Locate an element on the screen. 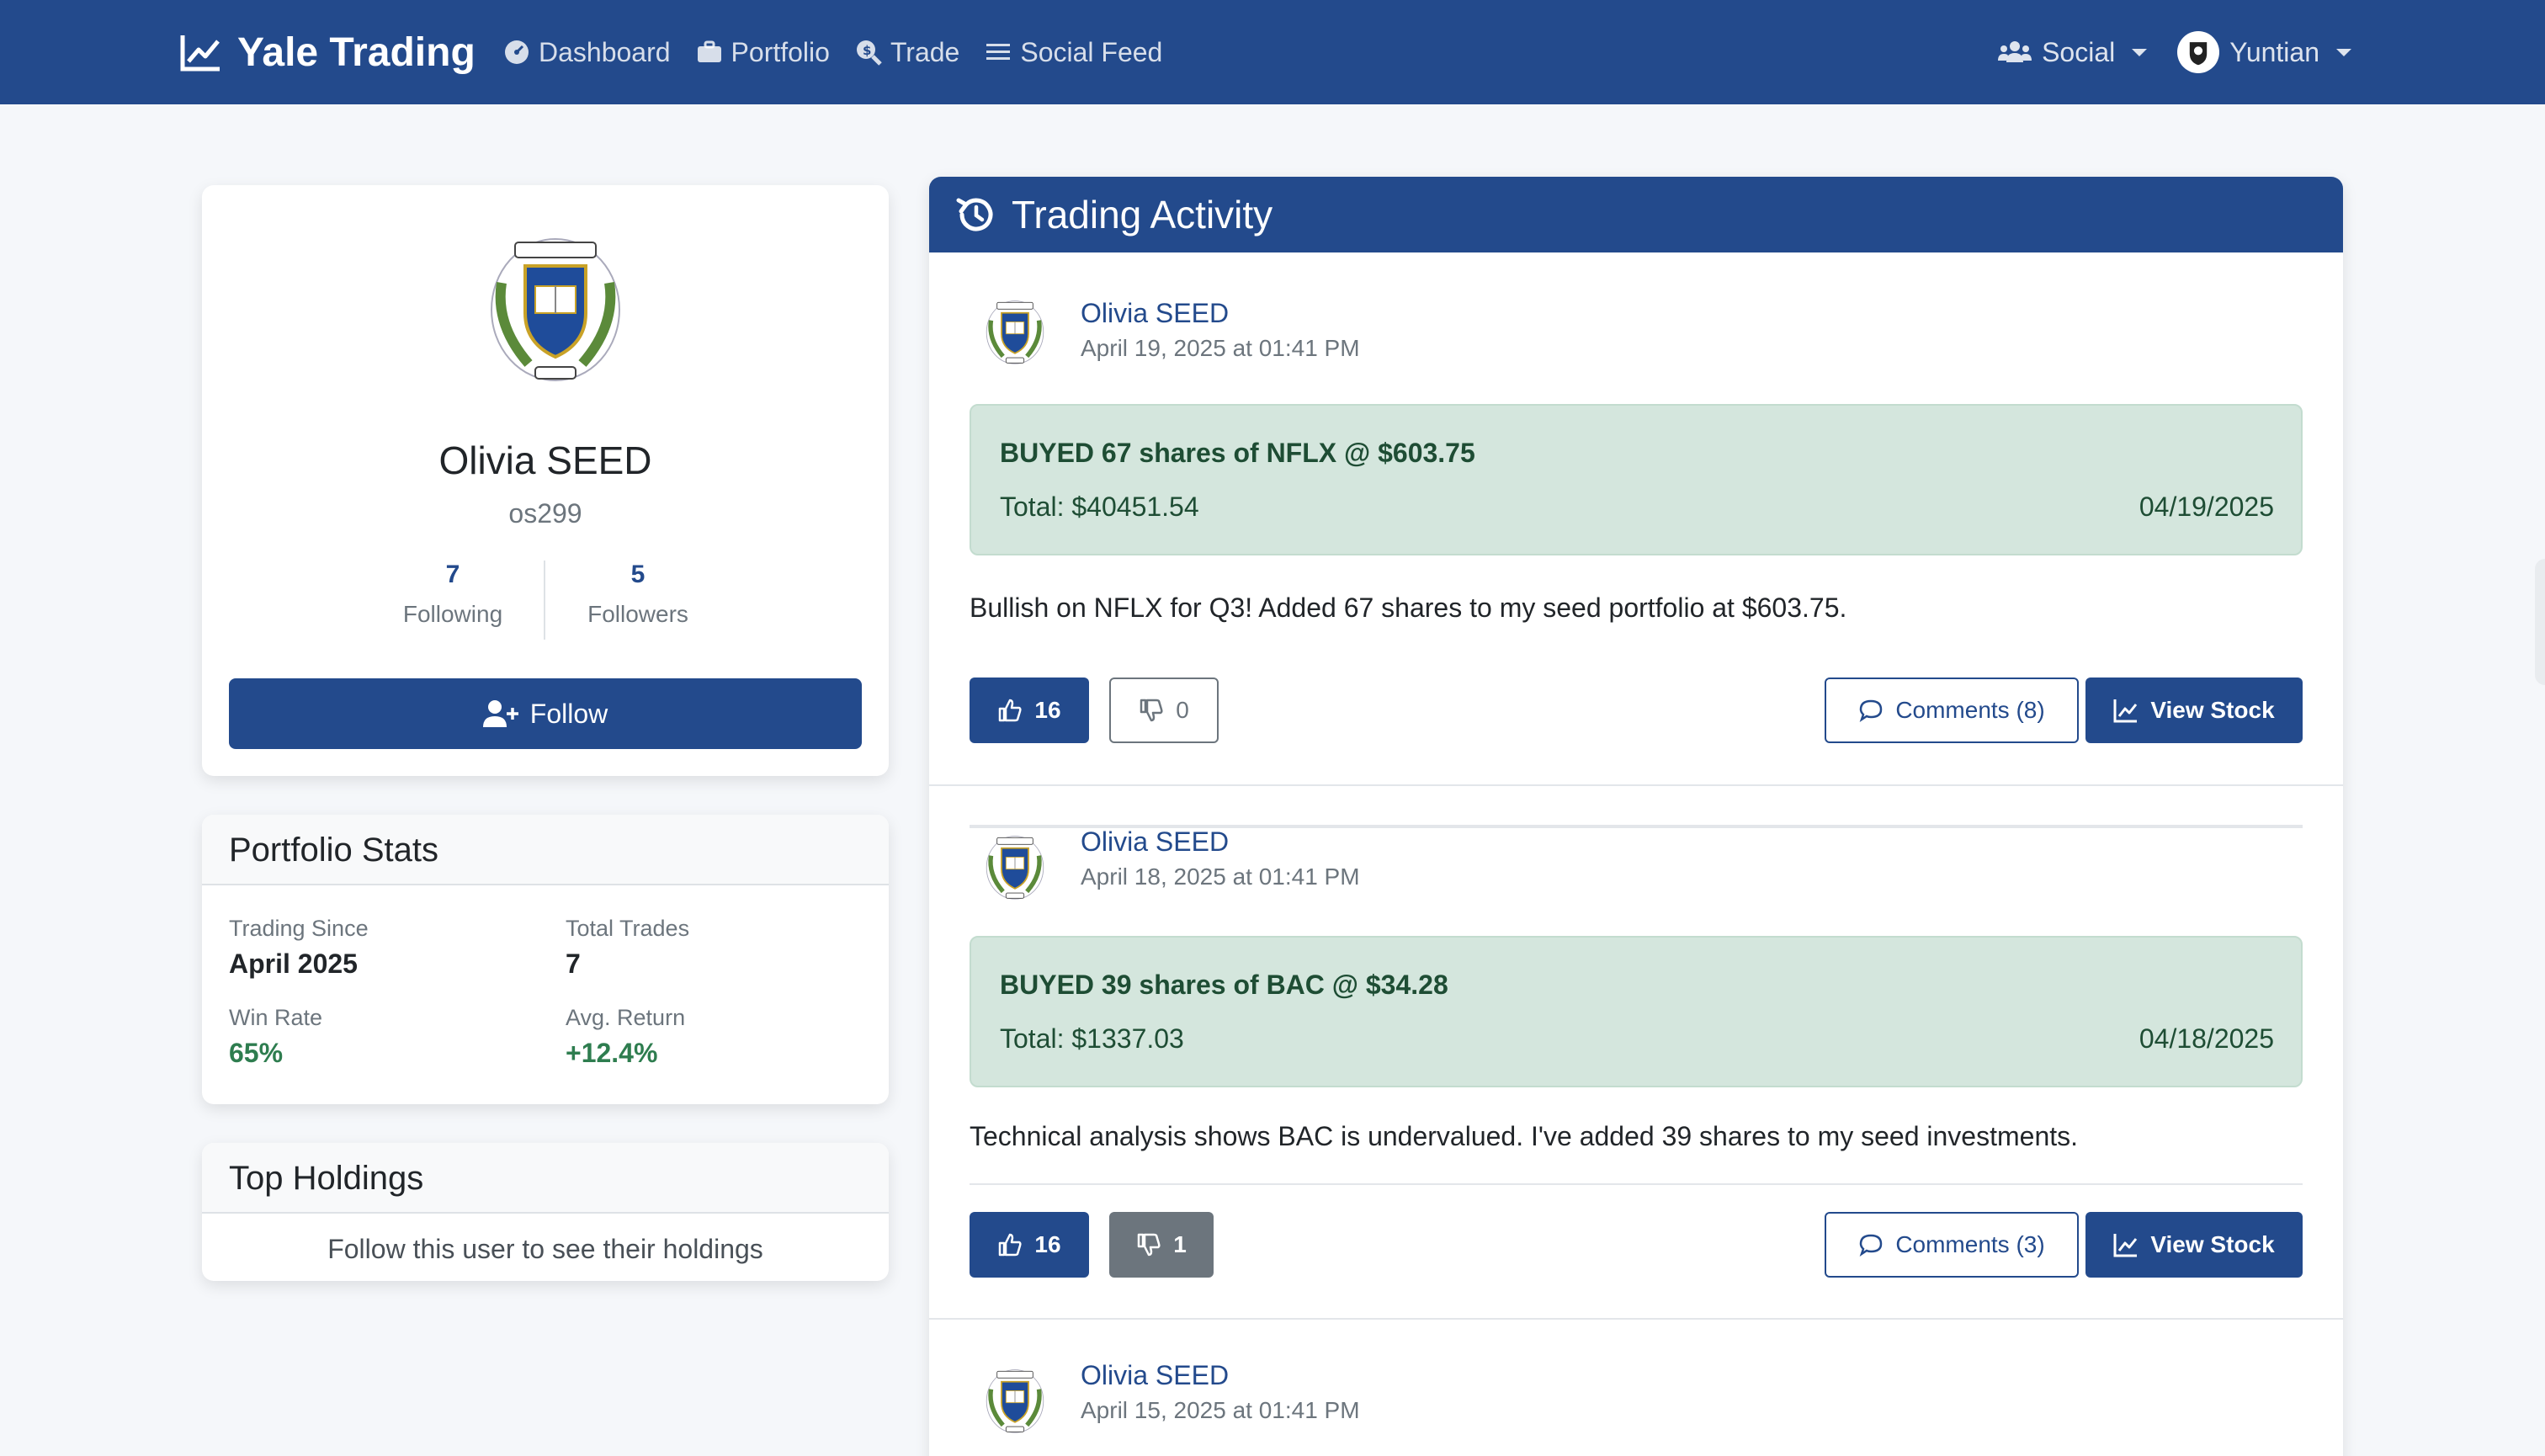 This screenshot has width=2545, height=1456. stat-divider is located at coordinates (544, 600).